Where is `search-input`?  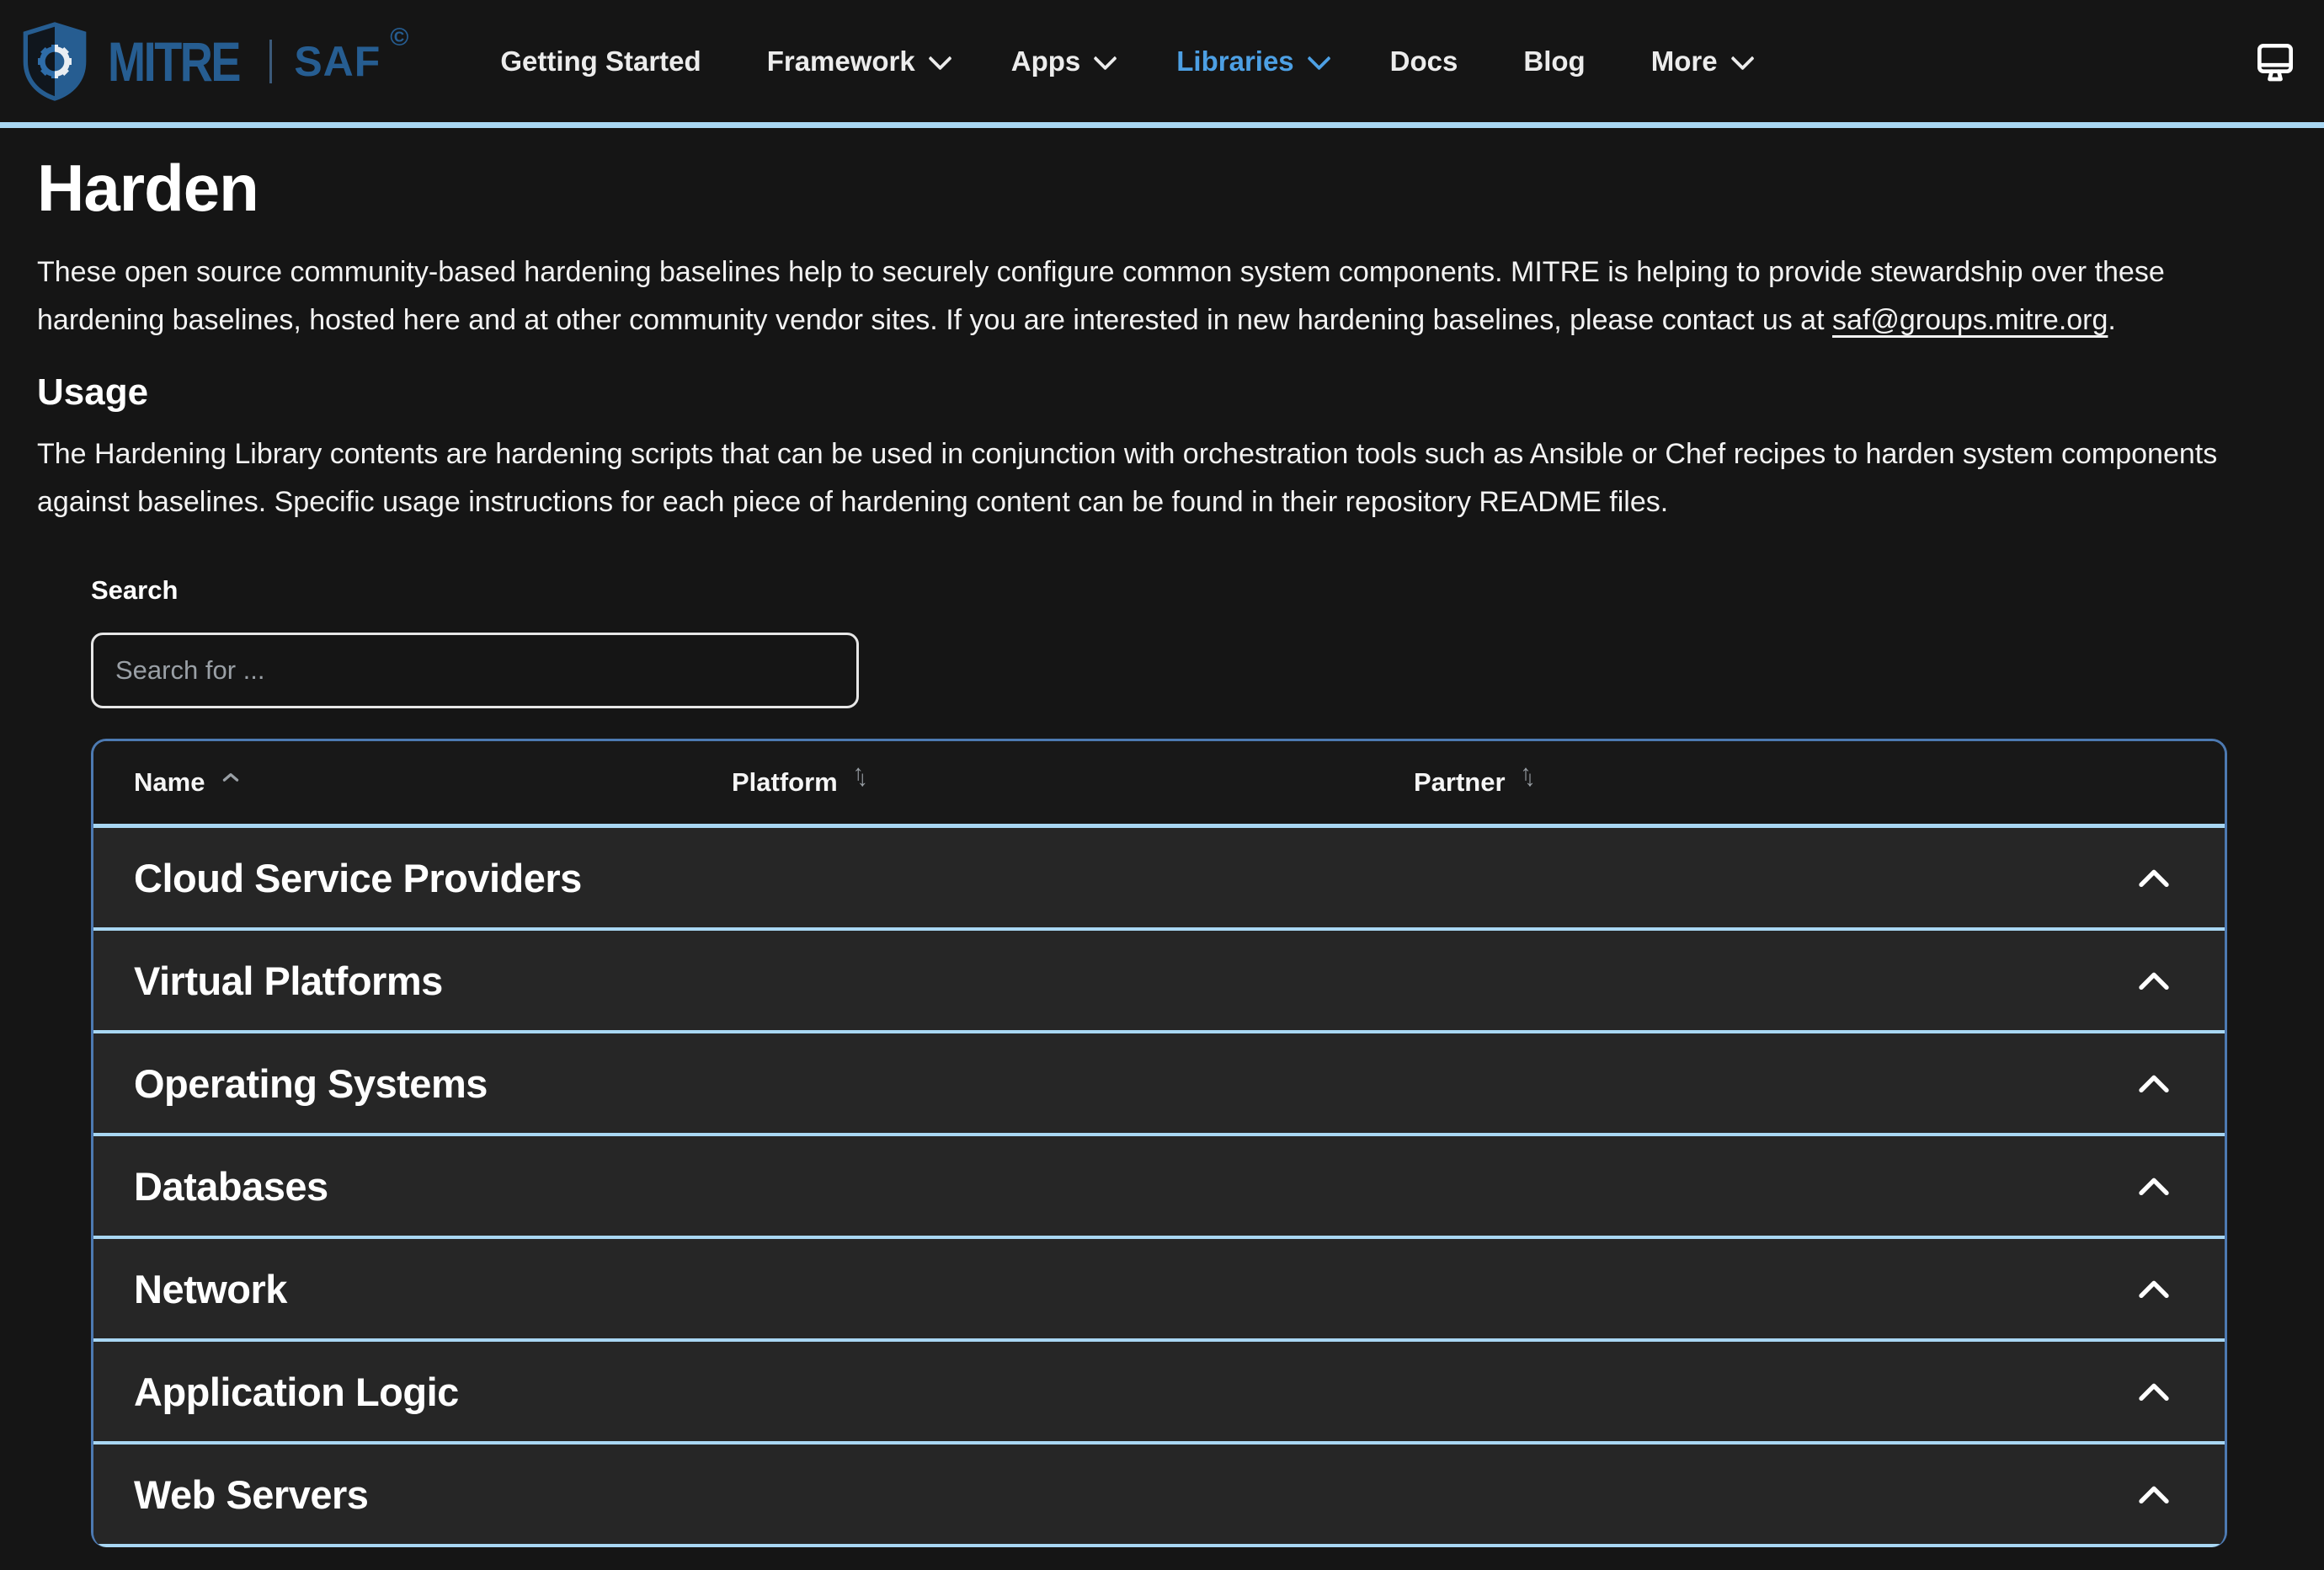
search-input is located at coordinates (475, 670).